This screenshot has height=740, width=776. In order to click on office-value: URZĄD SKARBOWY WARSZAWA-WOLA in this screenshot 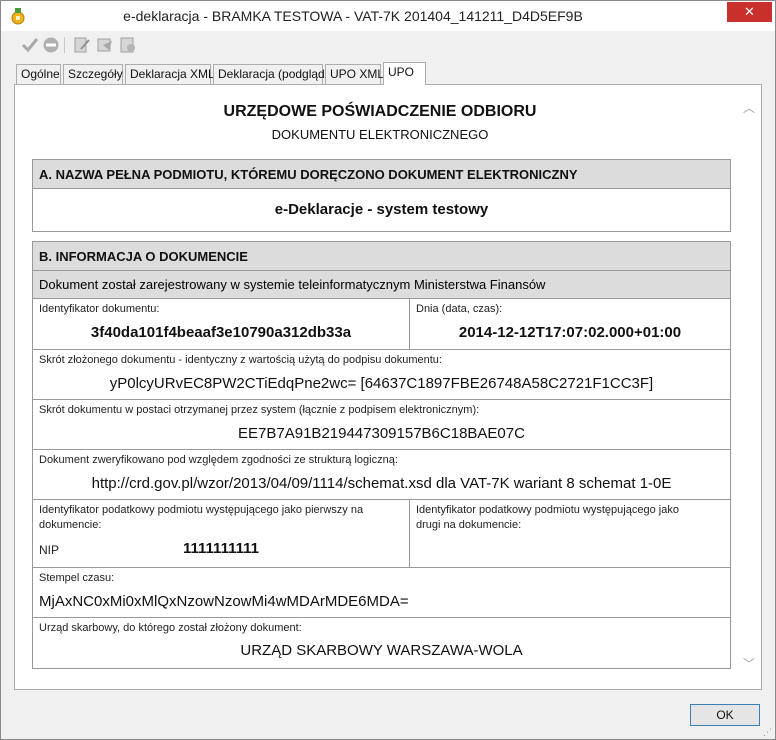, I will do `click(381, 650)`.